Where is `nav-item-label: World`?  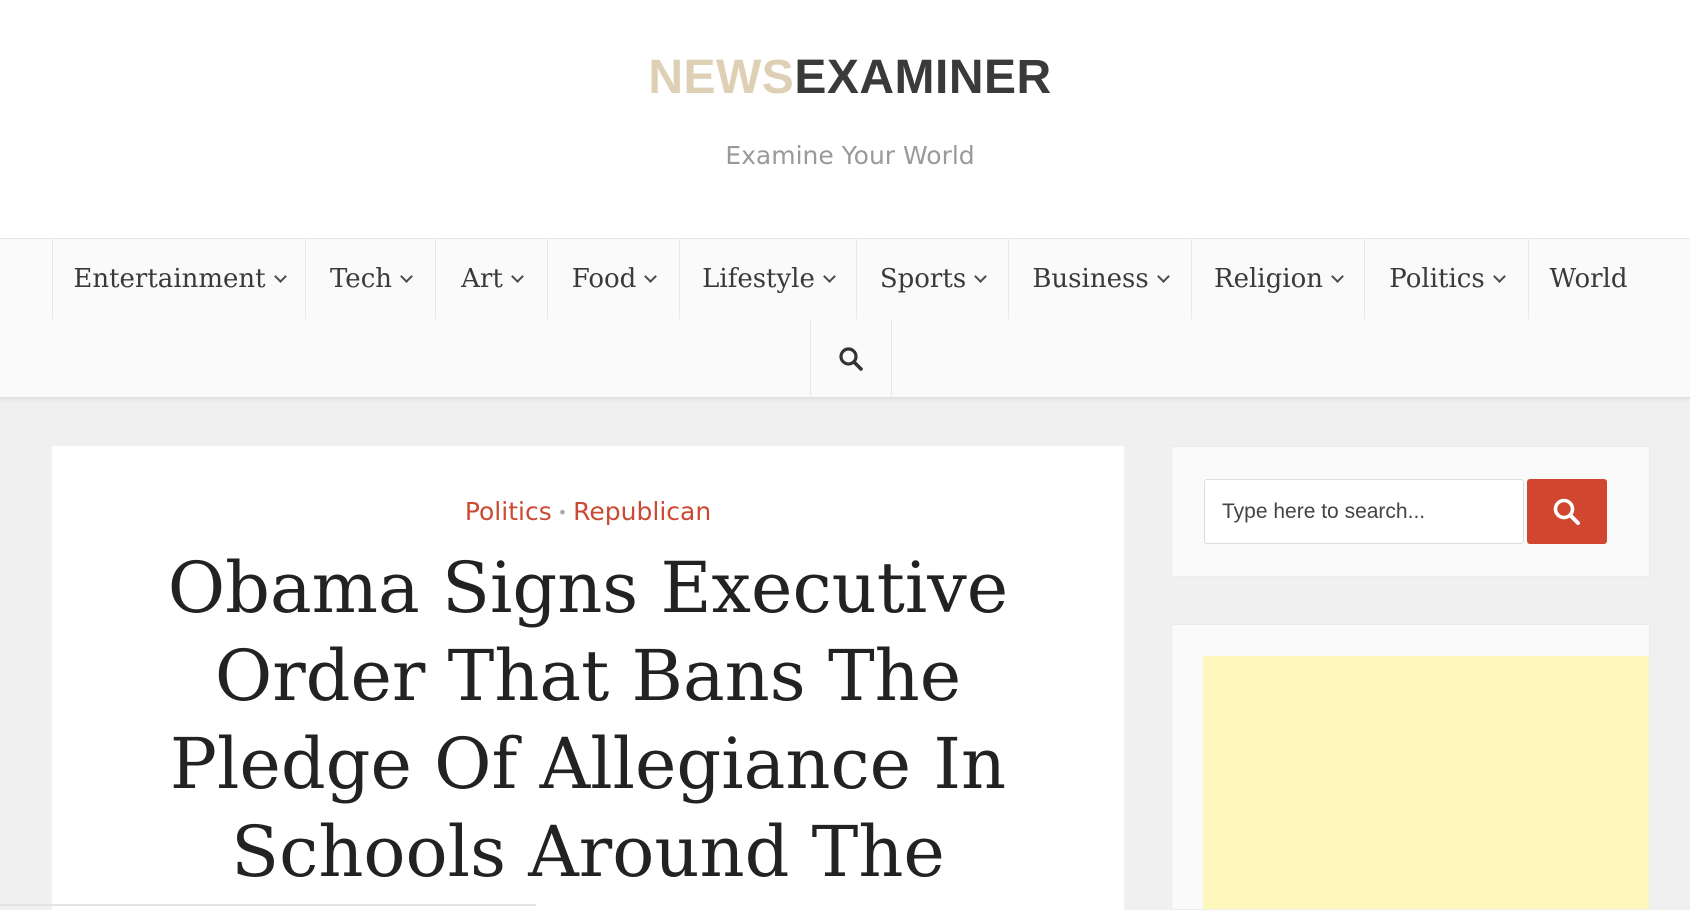
nav-item-label: World is located at coordinates (1588, 279).